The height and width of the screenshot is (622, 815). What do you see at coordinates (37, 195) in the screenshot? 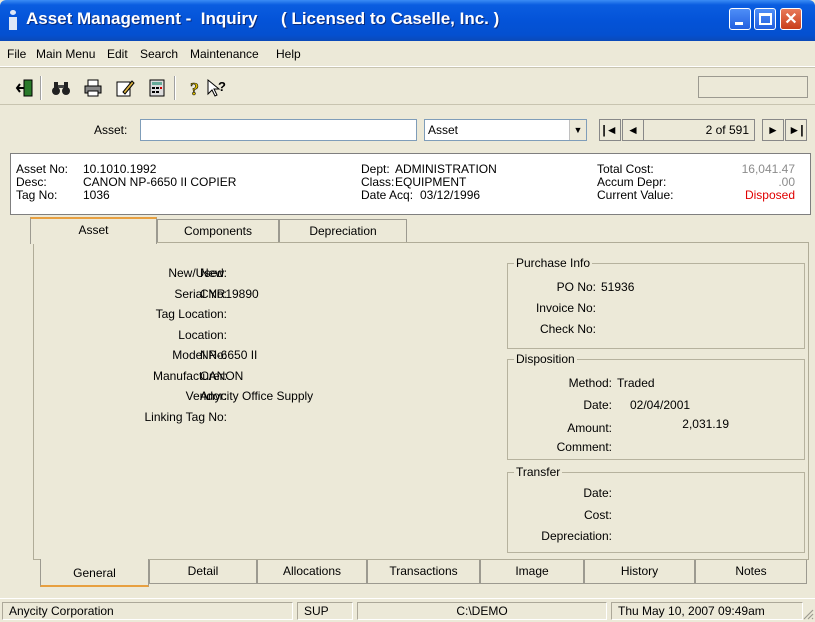
I see `tag-no-label: Tag No:` at bounding box center [37, 195].